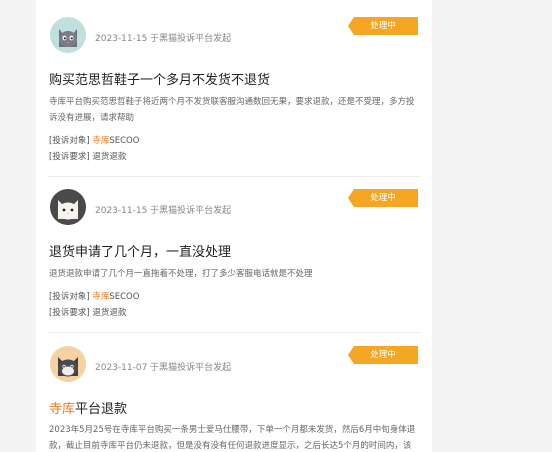  Describe the element at coordinates (159, 78) in the screenshot. I see `complaint-title: 购买范思哲鞋子一个多月不发货不退货` at that location.